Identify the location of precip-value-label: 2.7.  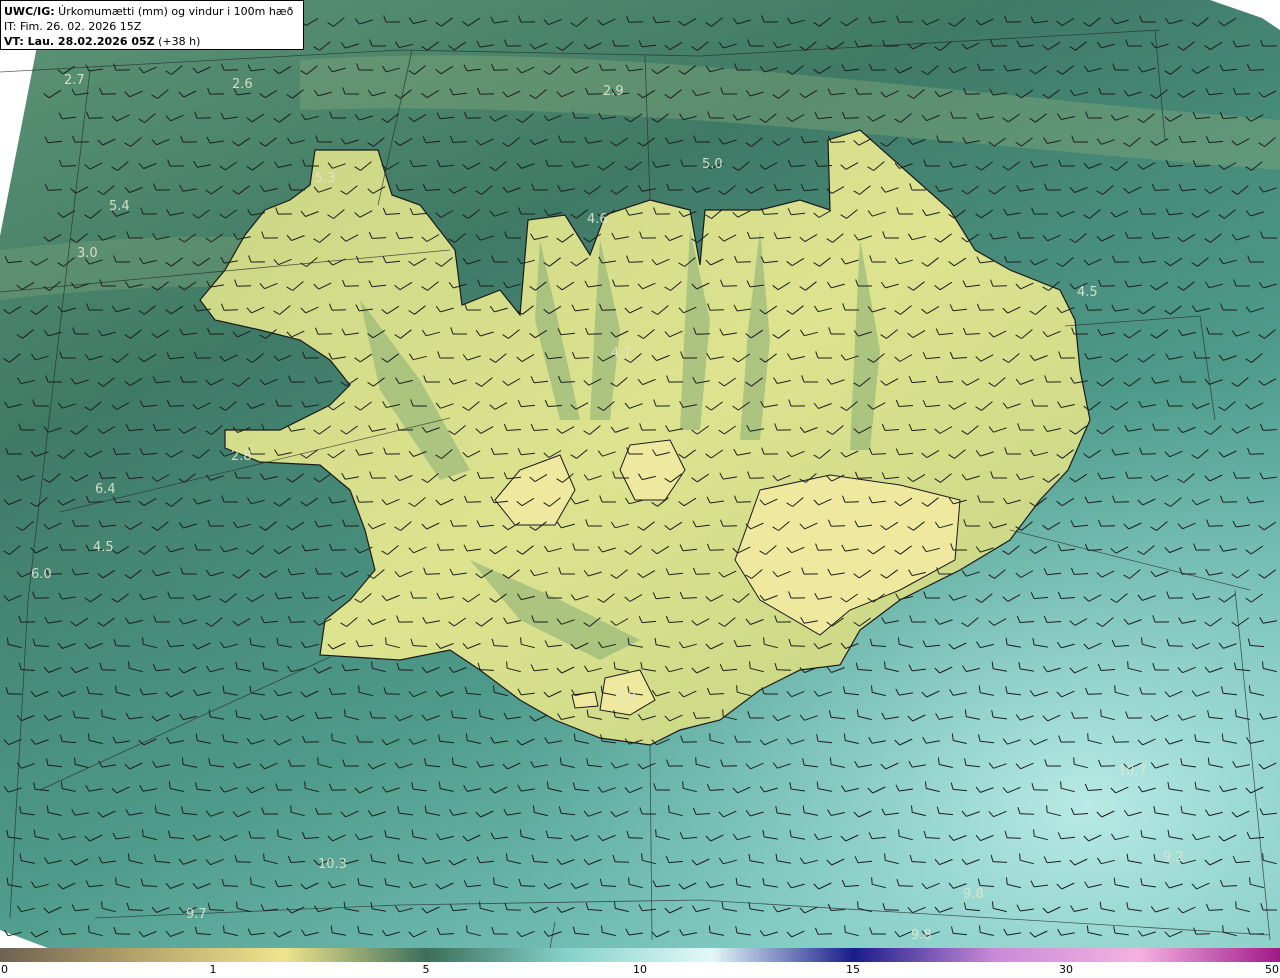
(74, 80).